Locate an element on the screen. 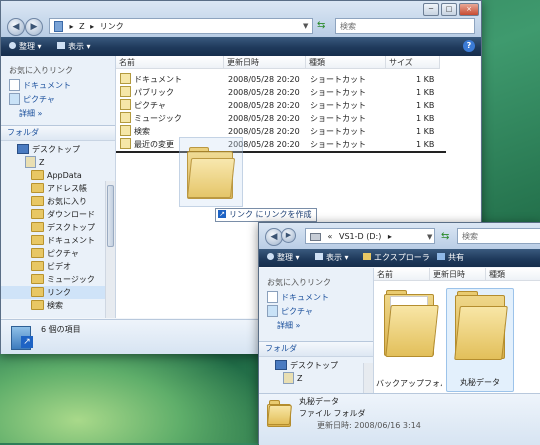 The image size is (540, 445). tree-item-videos: ビデオ is located at coordinates (58, 266).